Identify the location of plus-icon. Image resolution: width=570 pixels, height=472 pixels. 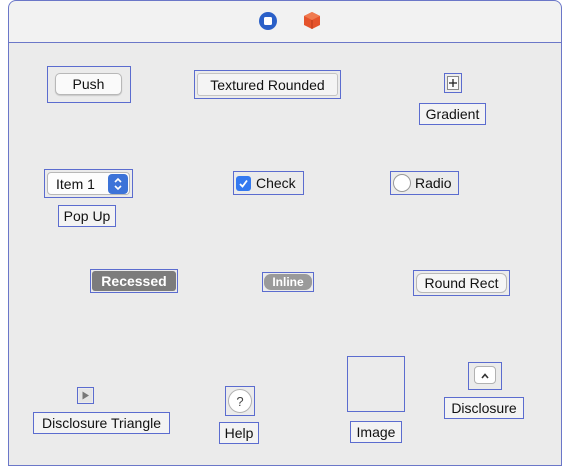
(453, 83).